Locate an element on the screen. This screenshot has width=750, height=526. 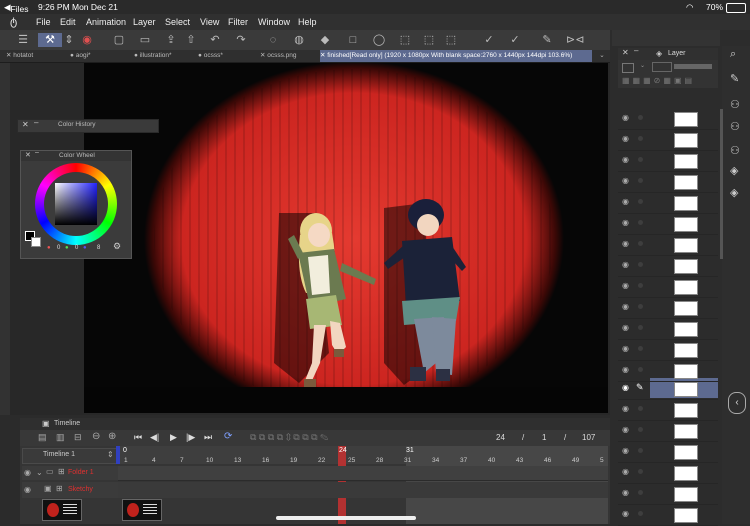
timeline-select: Timeline 1 ⇕ is located at coordinates (71, 456).